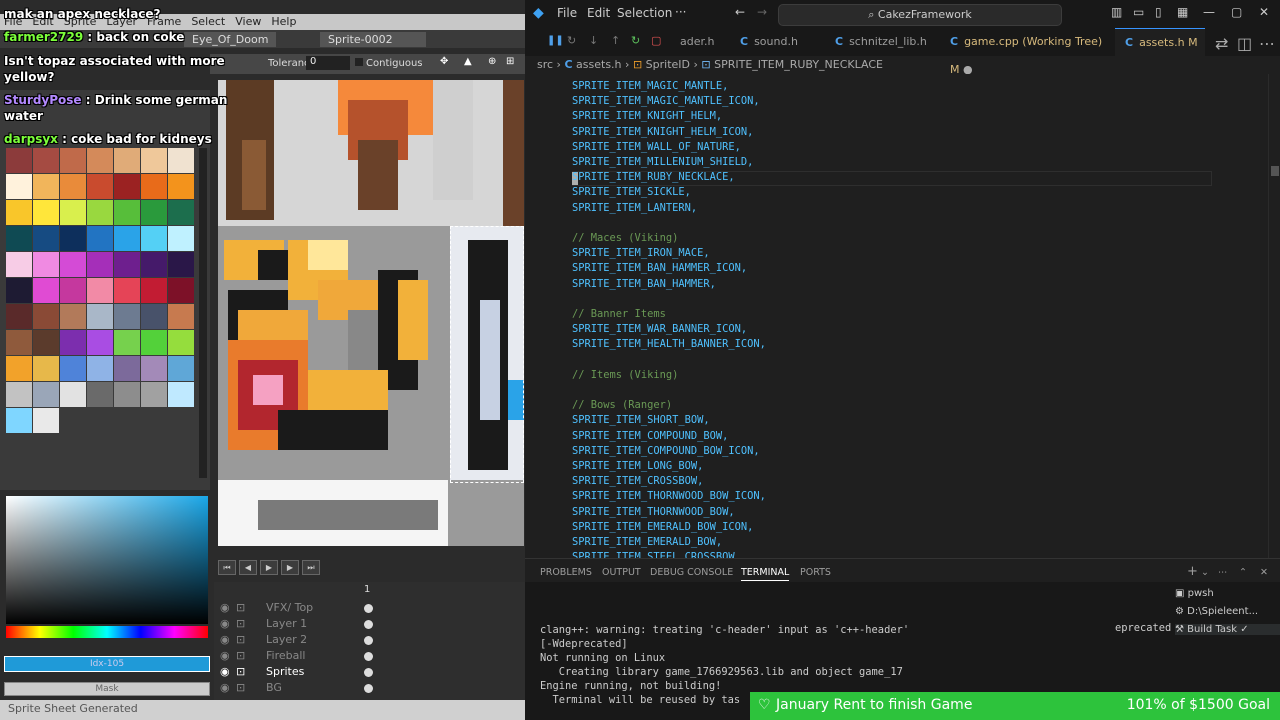 This screenshot has height=720, width=1280. Describe the element at coordinates (740, 12) in the screenshot. I see `back-arrow-icon: ←` at that location.